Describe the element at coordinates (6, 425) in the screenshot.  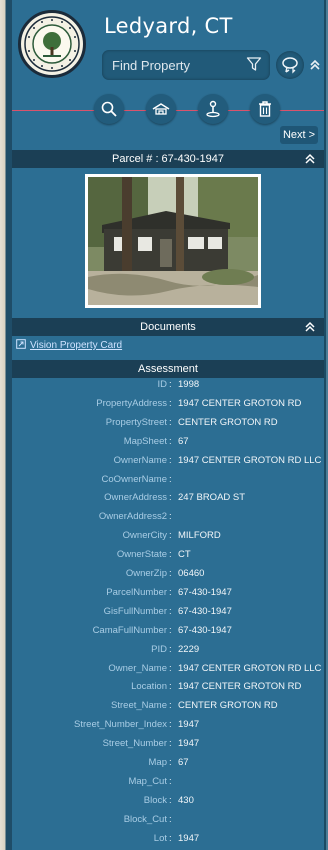
I see `map-edge` at that location.